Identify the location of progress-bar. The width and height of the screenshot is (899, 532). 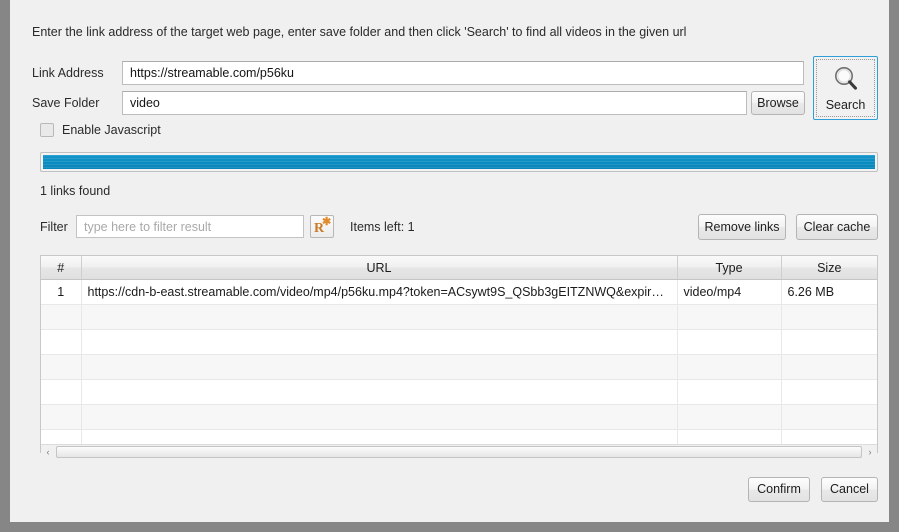
(459, 162).